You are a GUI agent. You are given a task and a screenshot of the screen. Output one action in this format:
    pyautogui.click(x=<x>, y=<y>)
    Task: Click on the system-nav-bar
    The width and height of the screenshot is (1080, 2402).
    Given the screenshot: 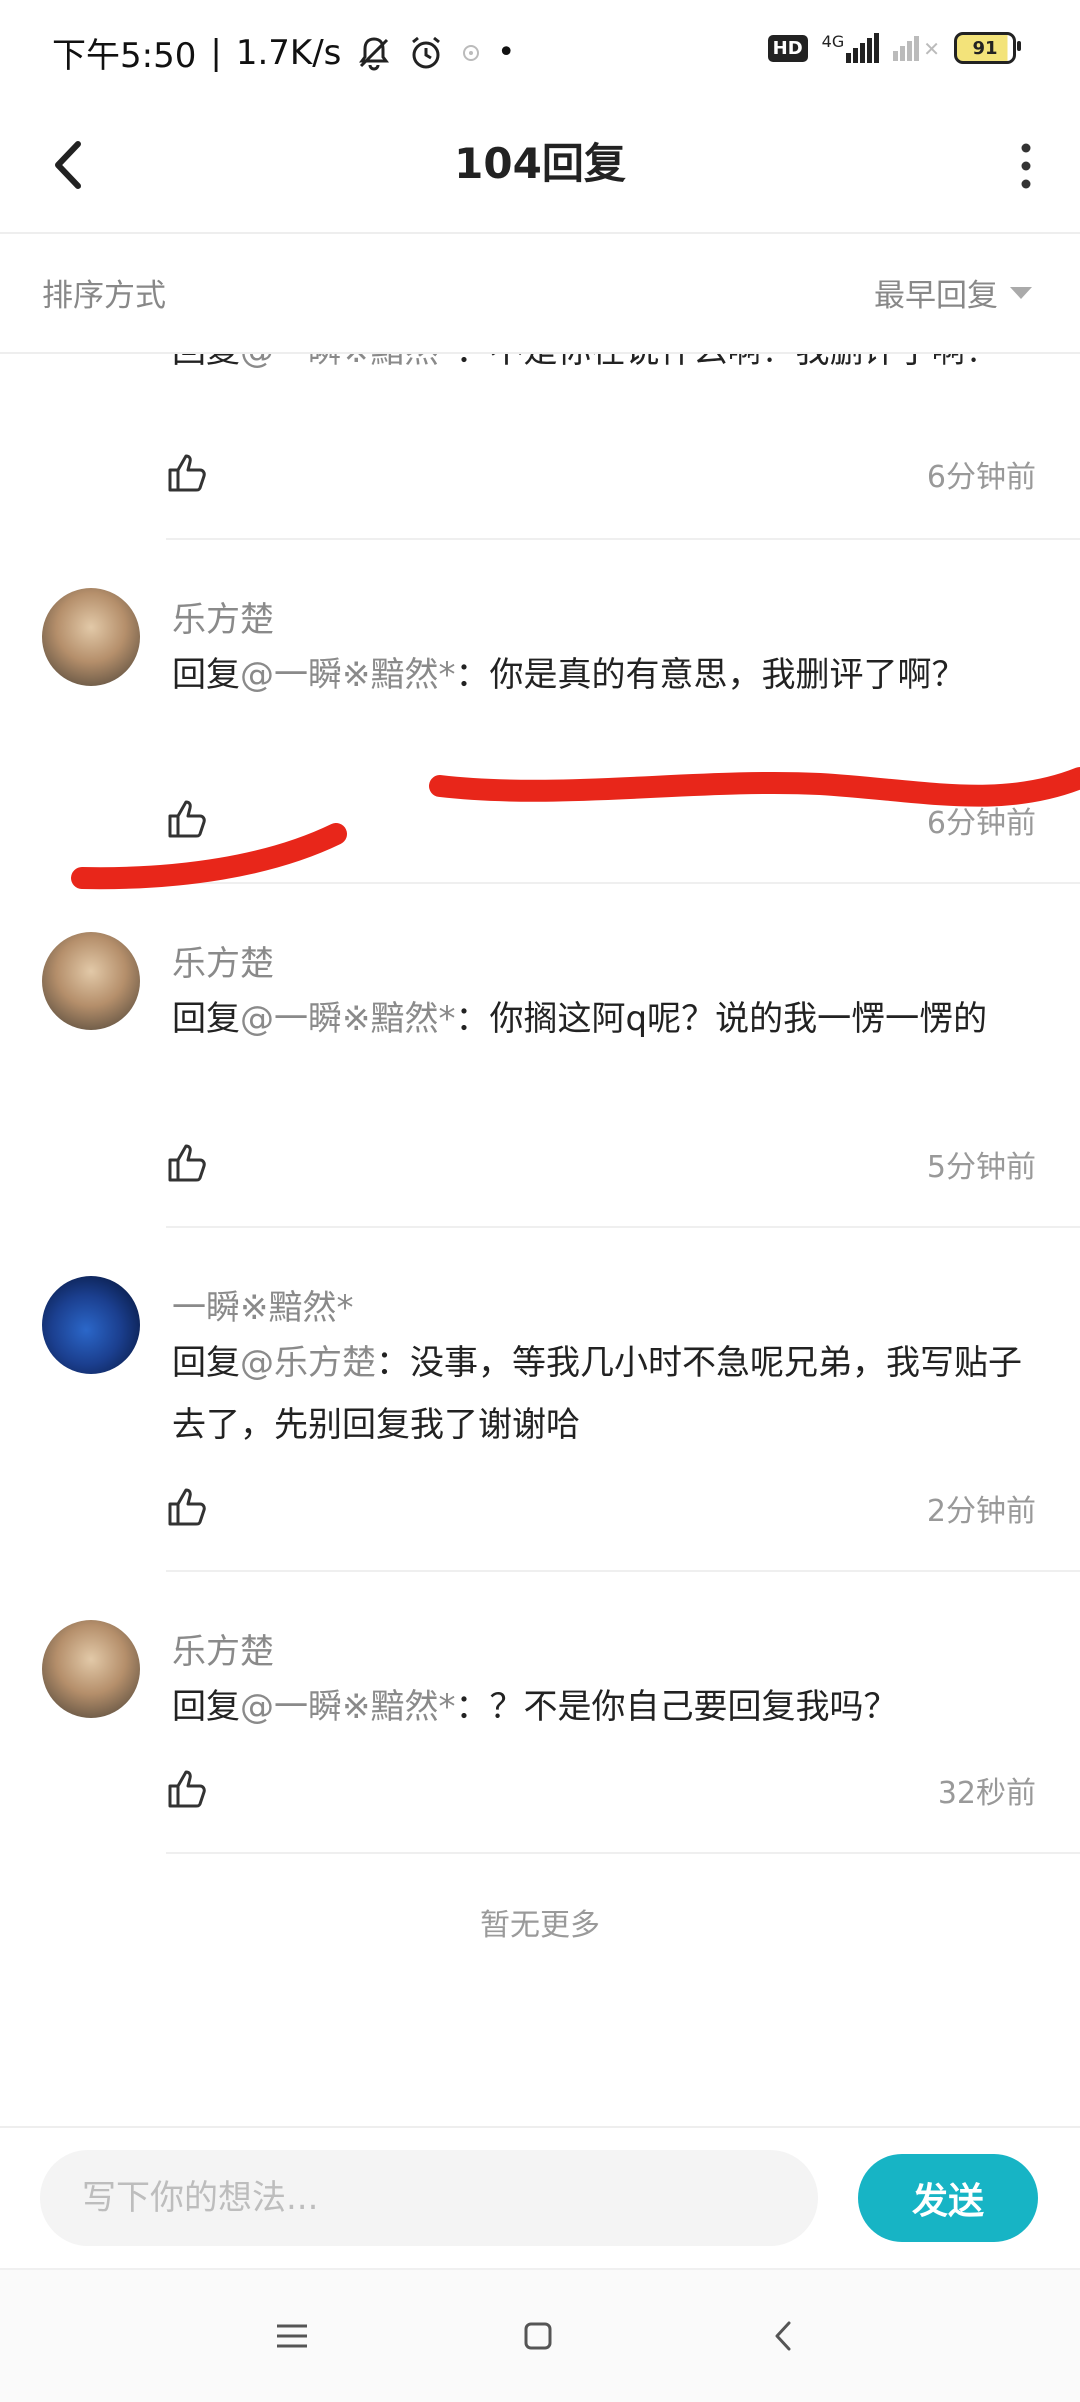 What is the action you would take?
    pyautogui.click(x=540, y=2335)
    